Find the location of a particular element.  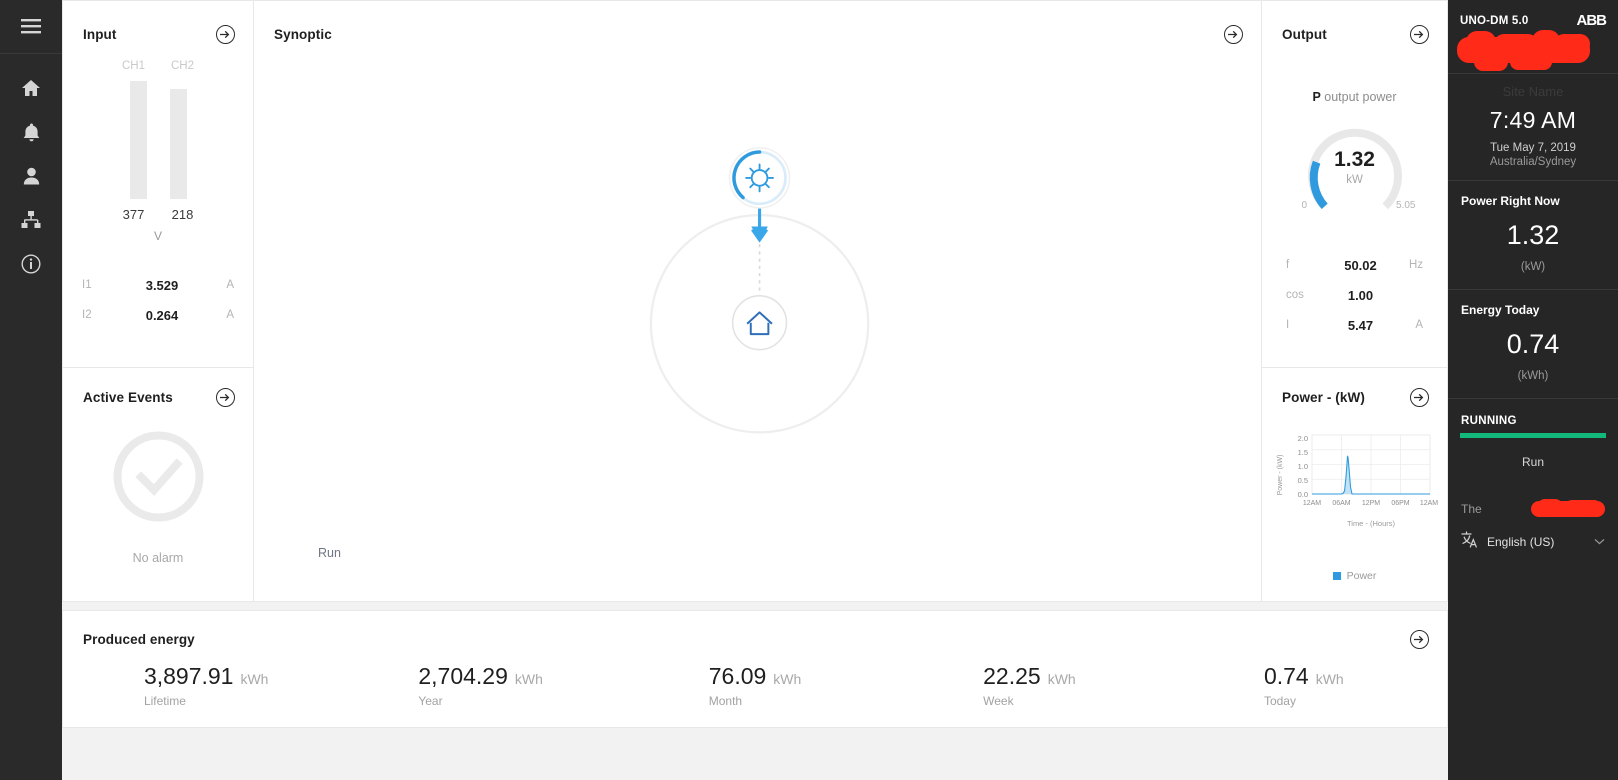

output-gauge-unit: kW is located at coordinates (1354, 180).